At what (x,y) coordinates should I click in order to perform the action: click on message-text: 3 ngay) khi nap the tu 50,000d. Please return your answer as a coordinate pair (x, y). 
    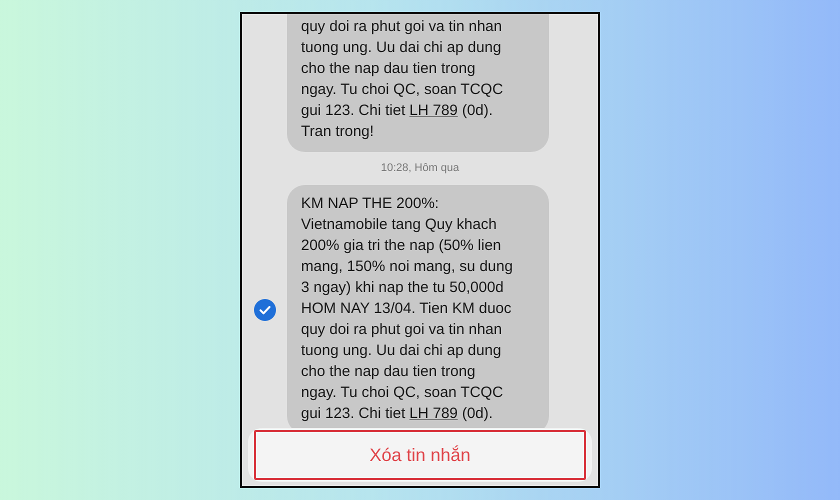
    Looking at the image, I should click on (403, 288).